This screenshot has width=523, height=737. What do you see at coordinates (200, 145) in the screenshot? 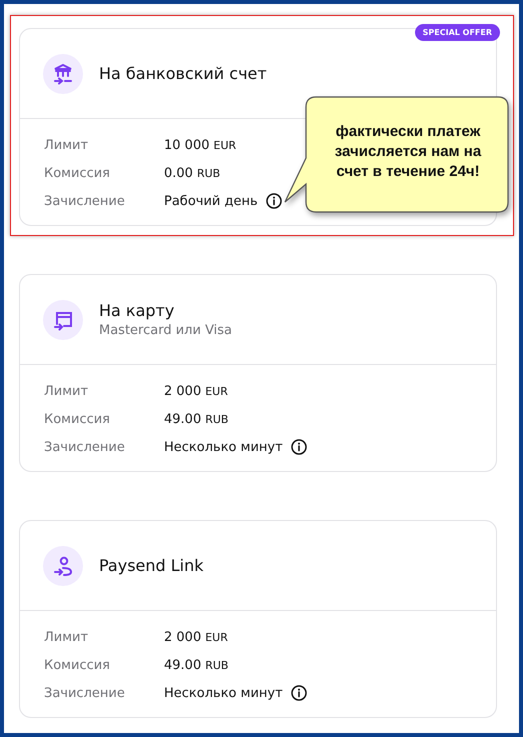
I see `row-value: 10 000 EUR` at bounding box center [200, 145].